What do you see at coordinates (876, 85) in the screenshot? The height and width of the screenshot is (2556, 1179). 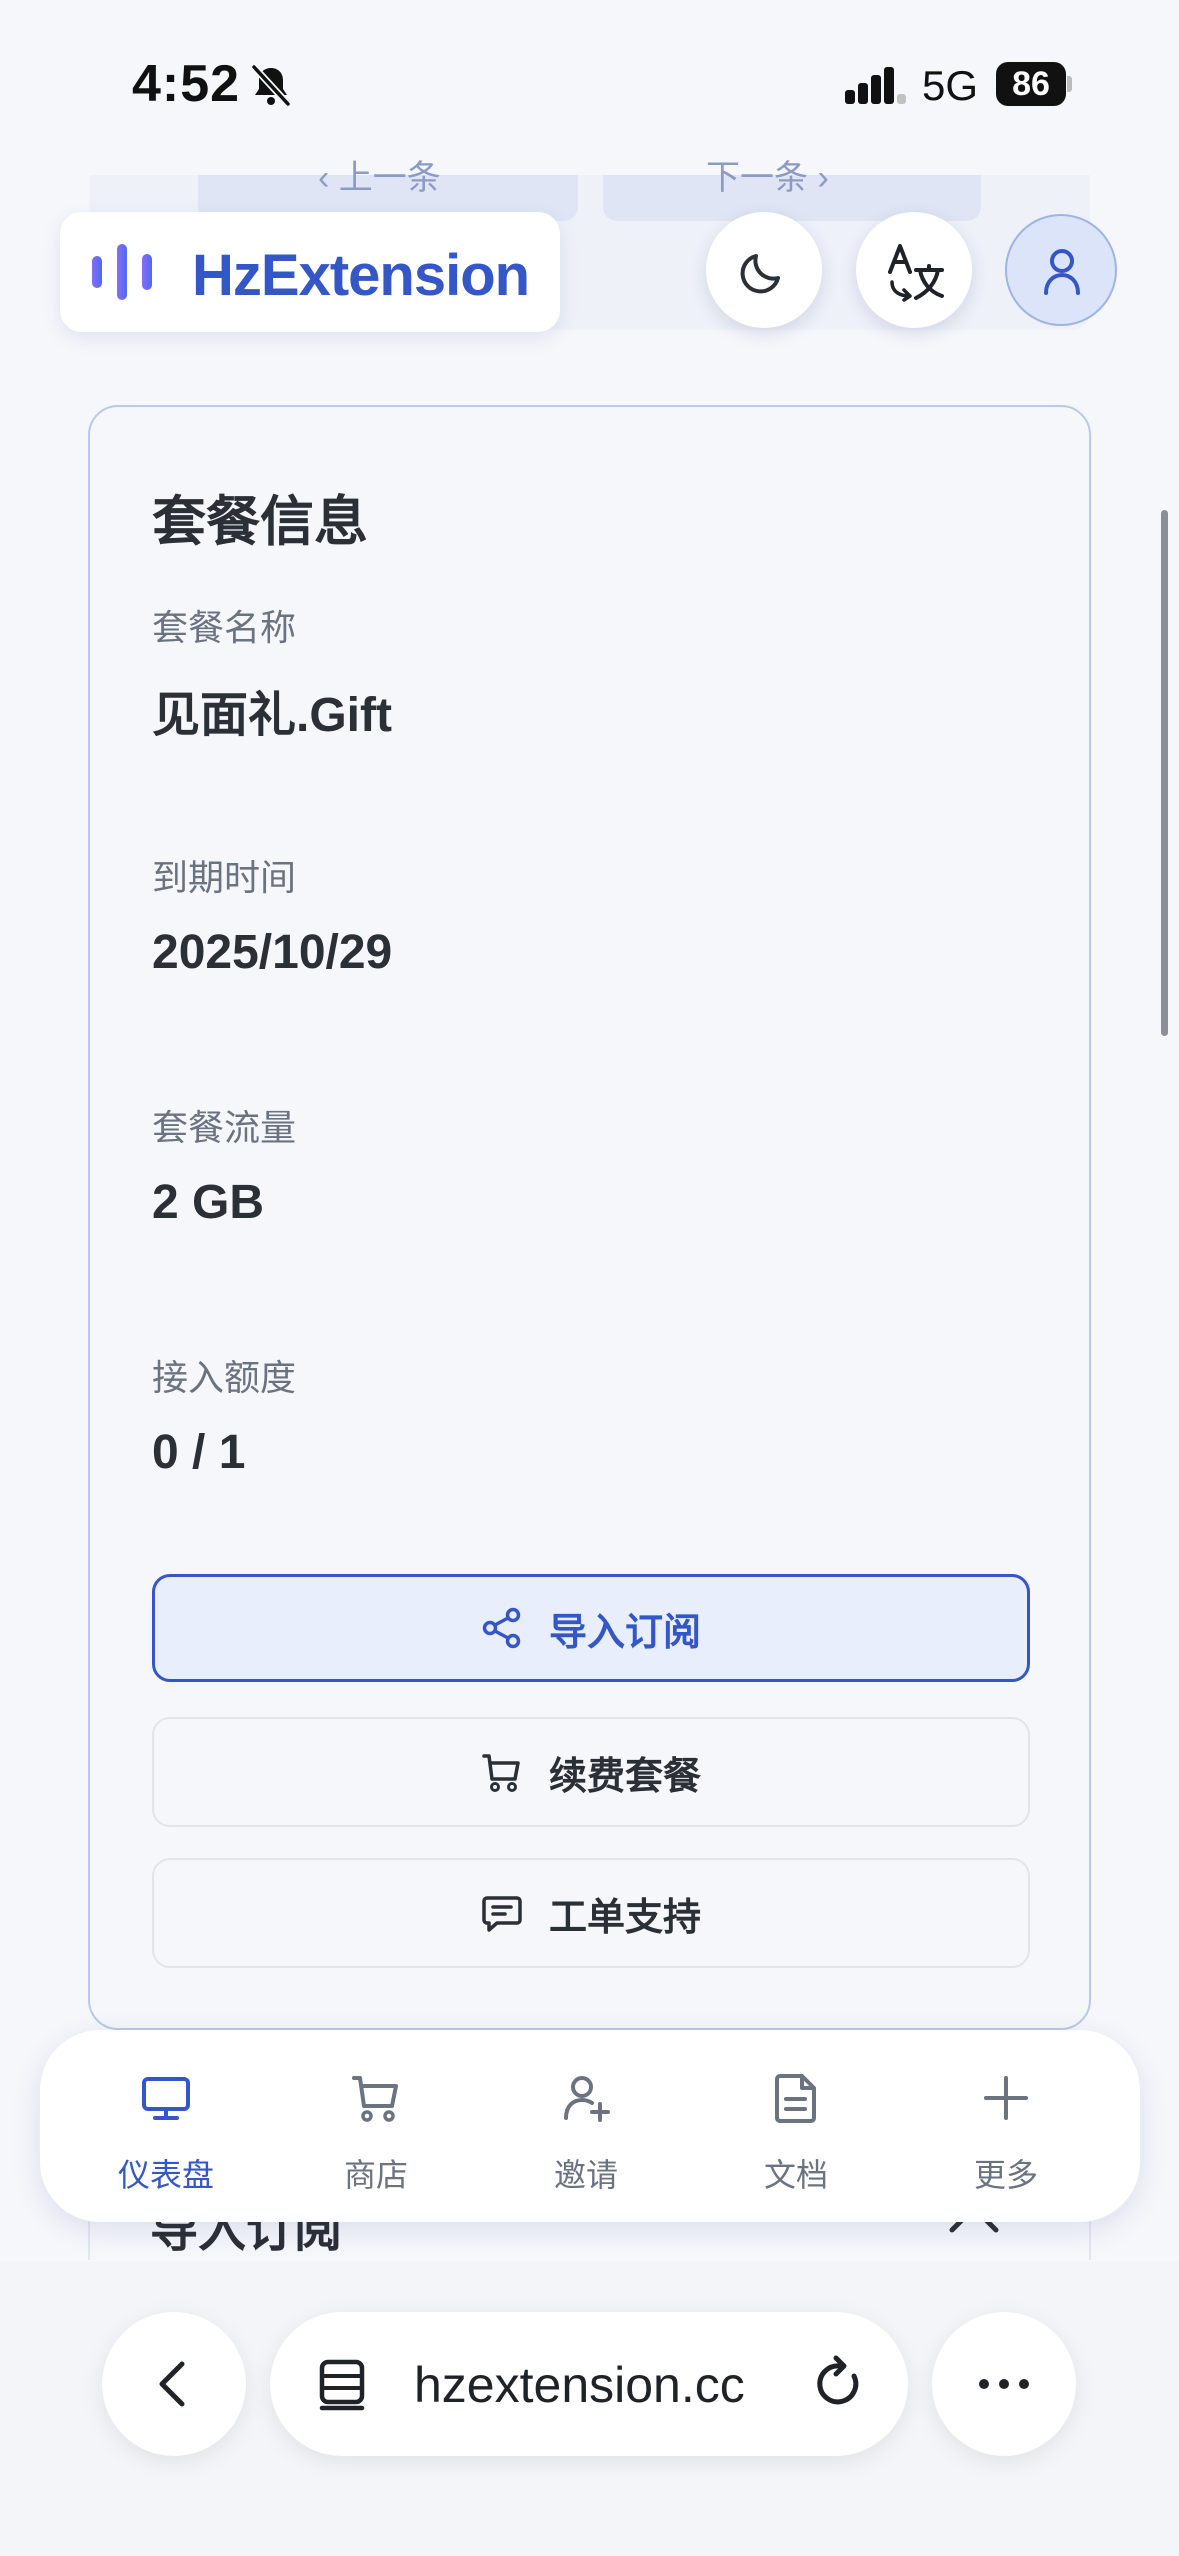 I see `cellular-signal-icon` at bounding box center [876, 85].